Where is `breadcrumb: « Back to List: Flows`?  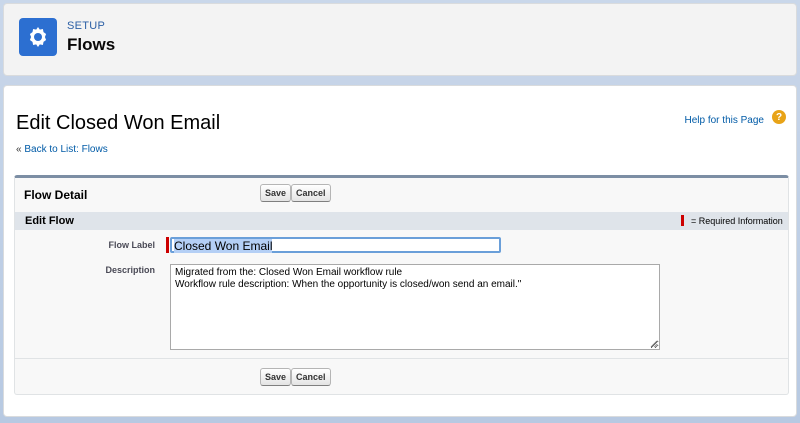
breadcrumb: « Back to List: Flows is located at coordinates (62, 149).